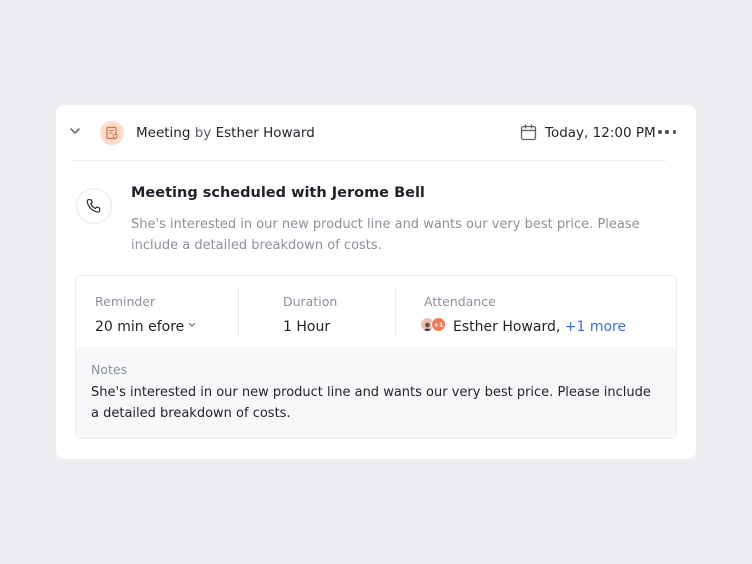 This screenshot has width=752, height=564. What do you see at coordinates (125, 301) in the screenshot?
I see `reminder-label: Reminder` at bounding box center [125, 301].